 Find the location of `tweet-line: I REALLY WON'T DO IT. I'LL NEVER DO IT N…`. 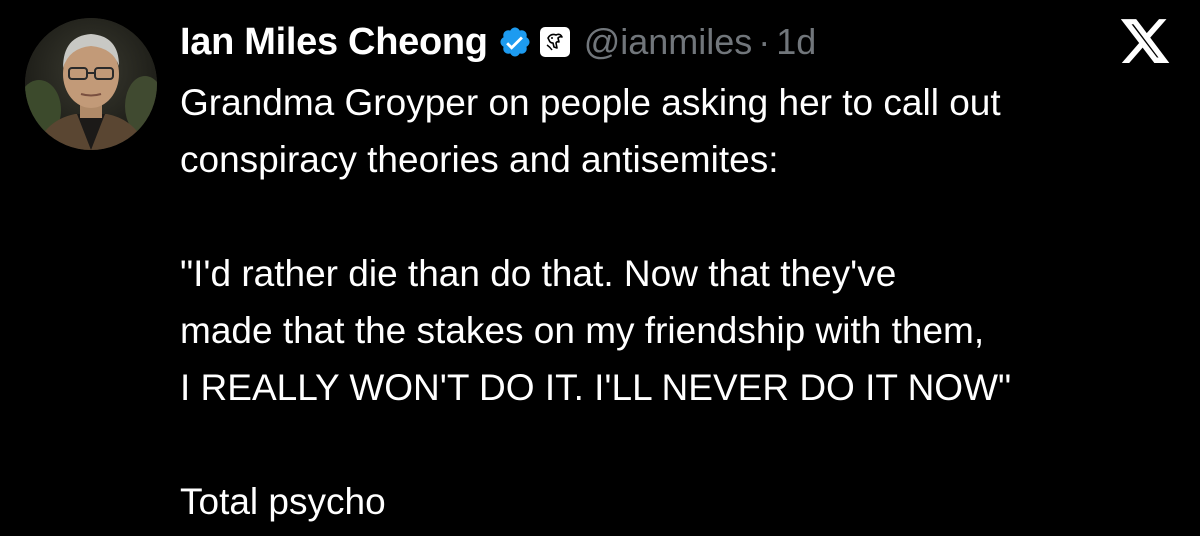

tweet-line: I REALLY WON'T DO IT. I'LL NEVER DO IT N… is located at coordinates (596, 387).